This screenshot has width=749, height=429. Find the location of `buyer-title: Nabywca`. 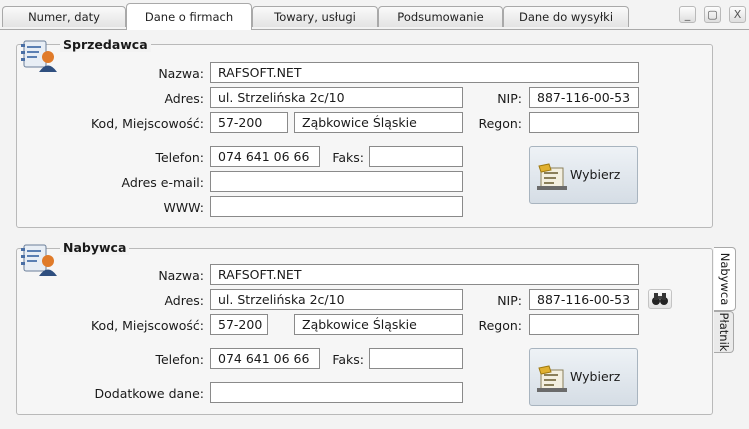

buyer-title: Nabywca is located at coordinates (95, 247).